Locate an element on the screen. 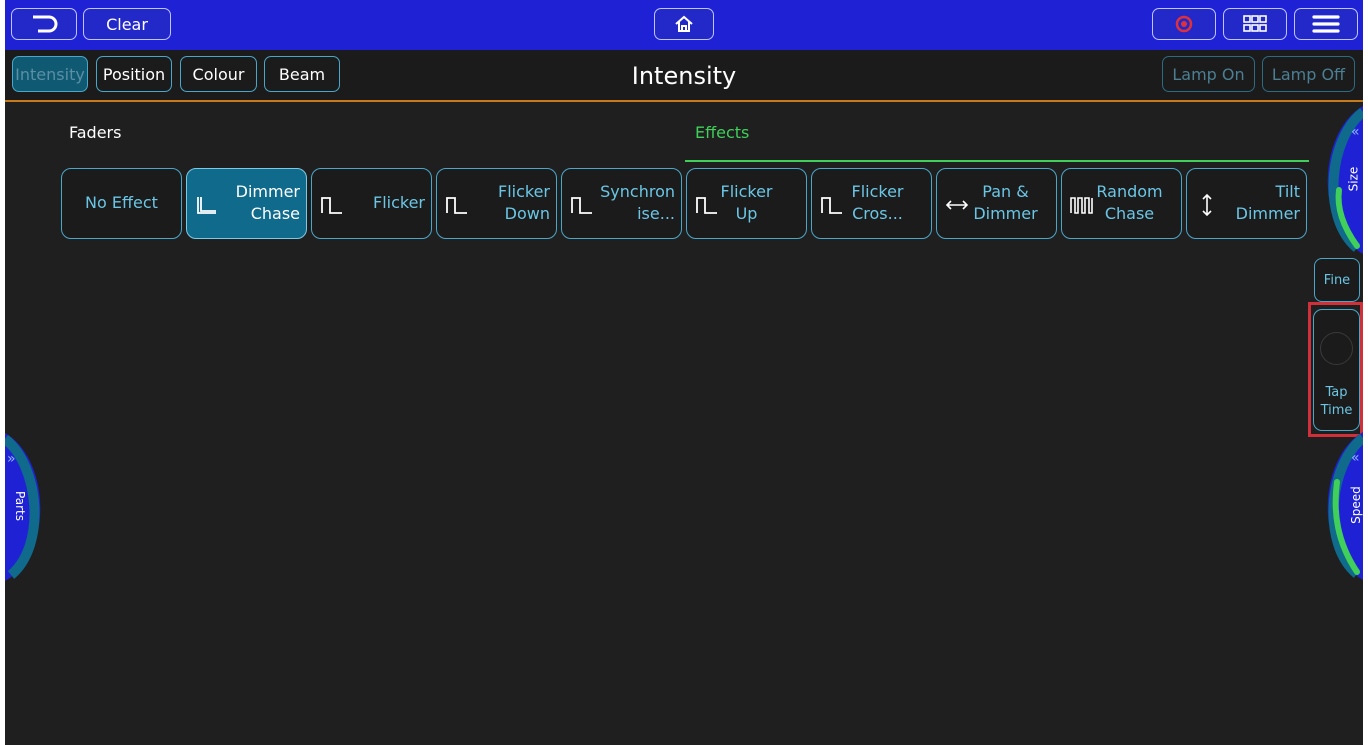  effect-flicker: Flicker is located at coordinates (371, 203).